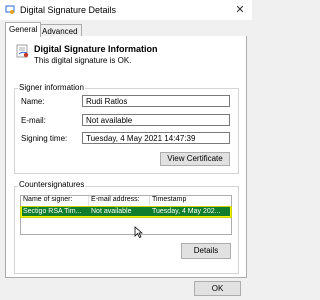 The height and width of the screenshot is (300, 320). What do you see at coordinates (33, 101) in the screenshot?
I see `name-label: Name:` at bounding box center [33, 101].